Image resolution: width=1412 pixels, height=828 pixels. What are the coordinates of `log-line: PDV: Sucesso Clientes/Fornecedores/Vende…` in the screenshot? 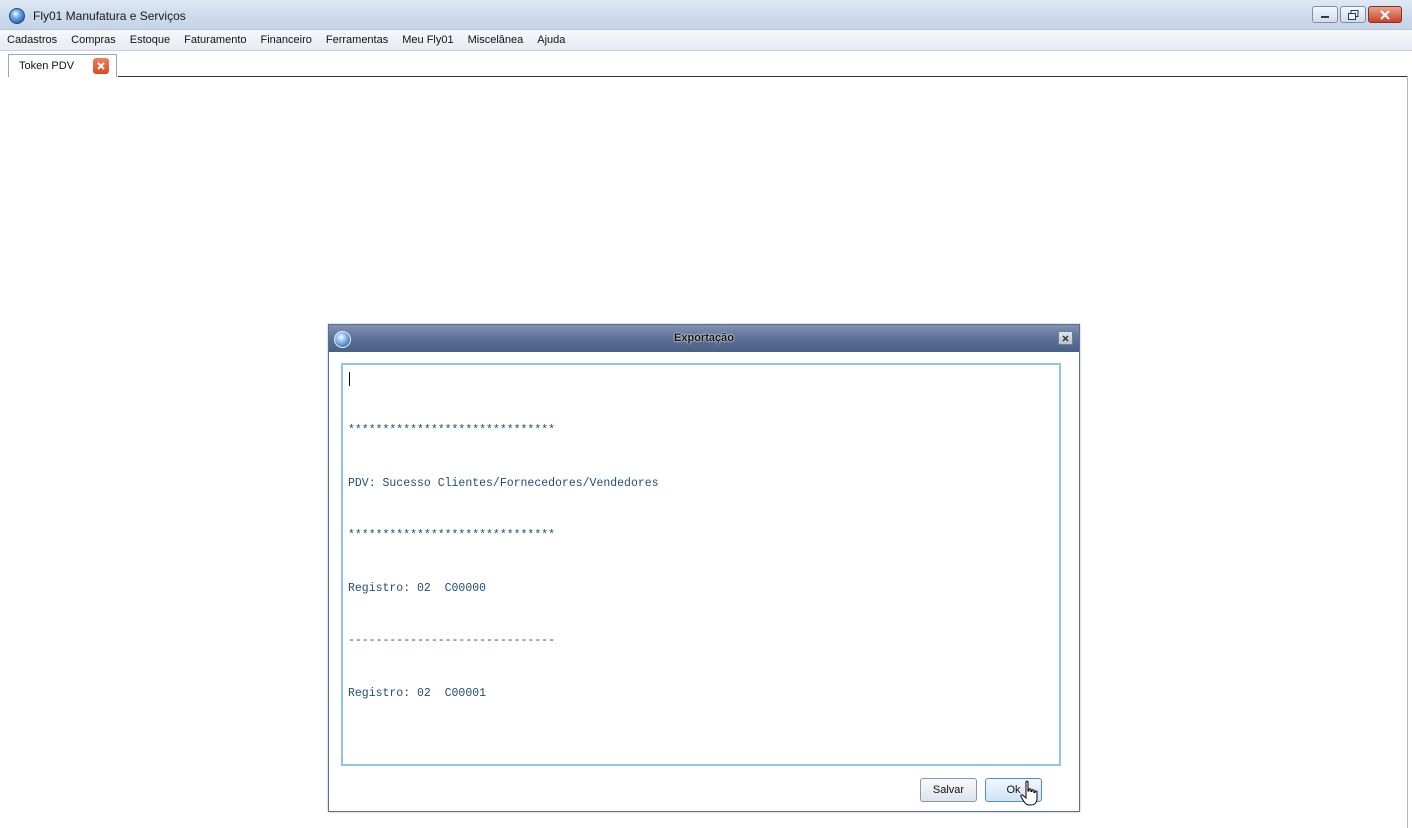 It's located at (503, 483).